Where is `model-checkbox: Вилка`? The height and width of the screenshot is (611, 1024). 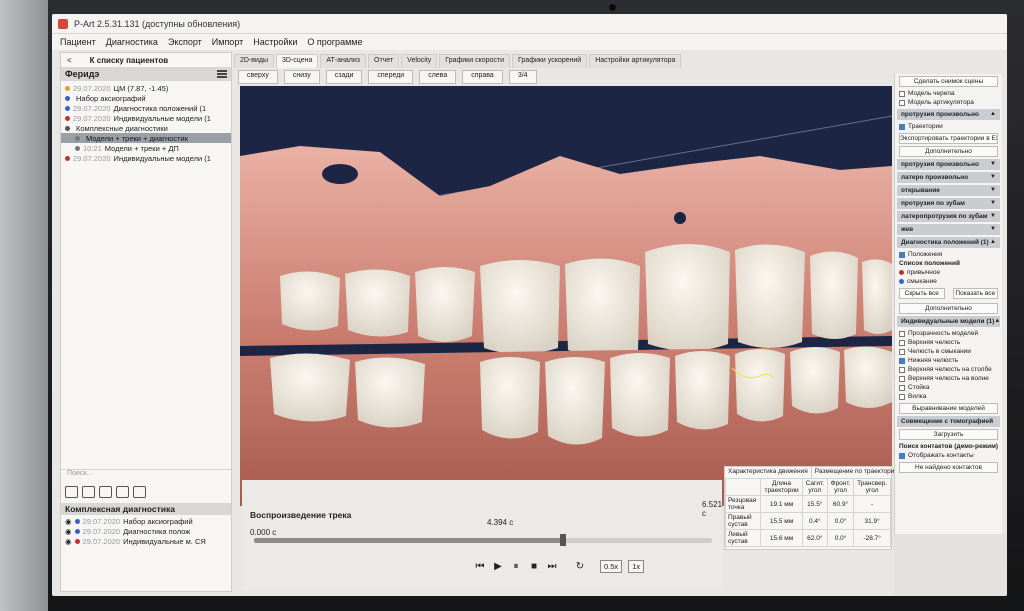
model-checkbox: Вилка is located at coordinates (948, 396).